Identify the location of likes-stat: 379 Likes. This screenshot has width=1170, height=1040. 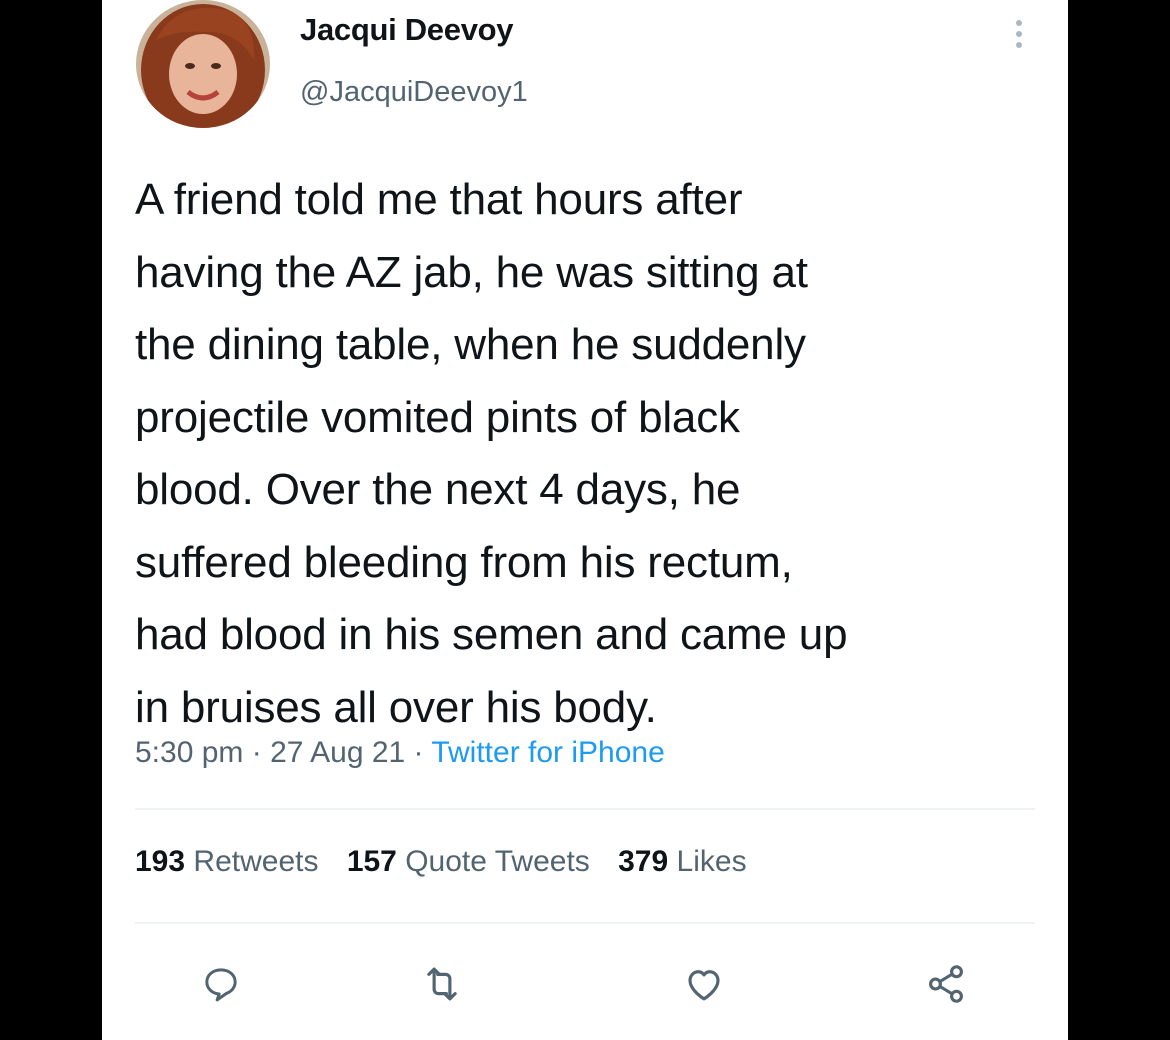
(682, 861).